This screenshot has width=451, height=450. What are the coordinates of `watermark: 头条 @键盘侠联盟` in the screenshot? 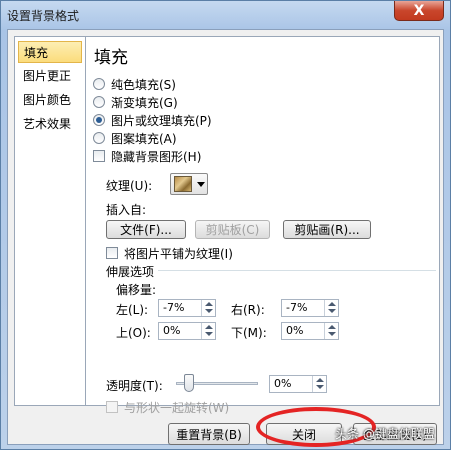 It's located at (385, 434).